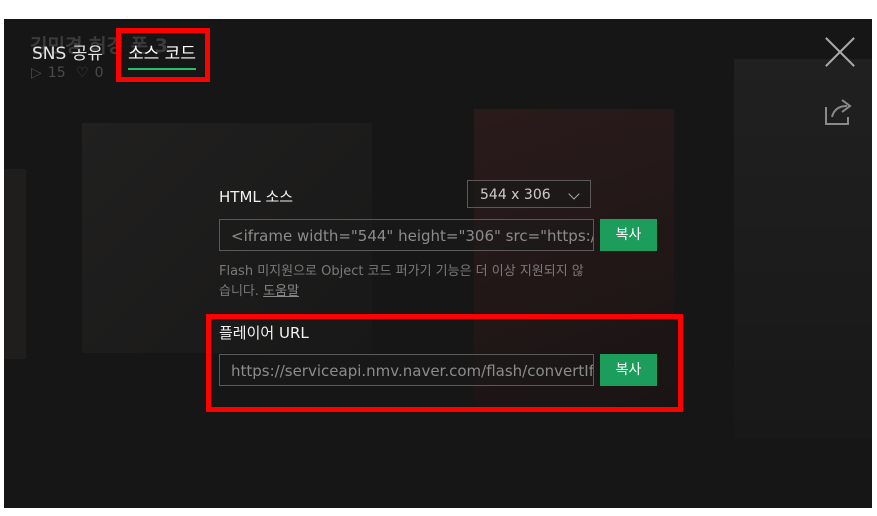 The width and height of the screenshot is (877, 516). I want to click on help-link: 도움말, so click(281, 291).